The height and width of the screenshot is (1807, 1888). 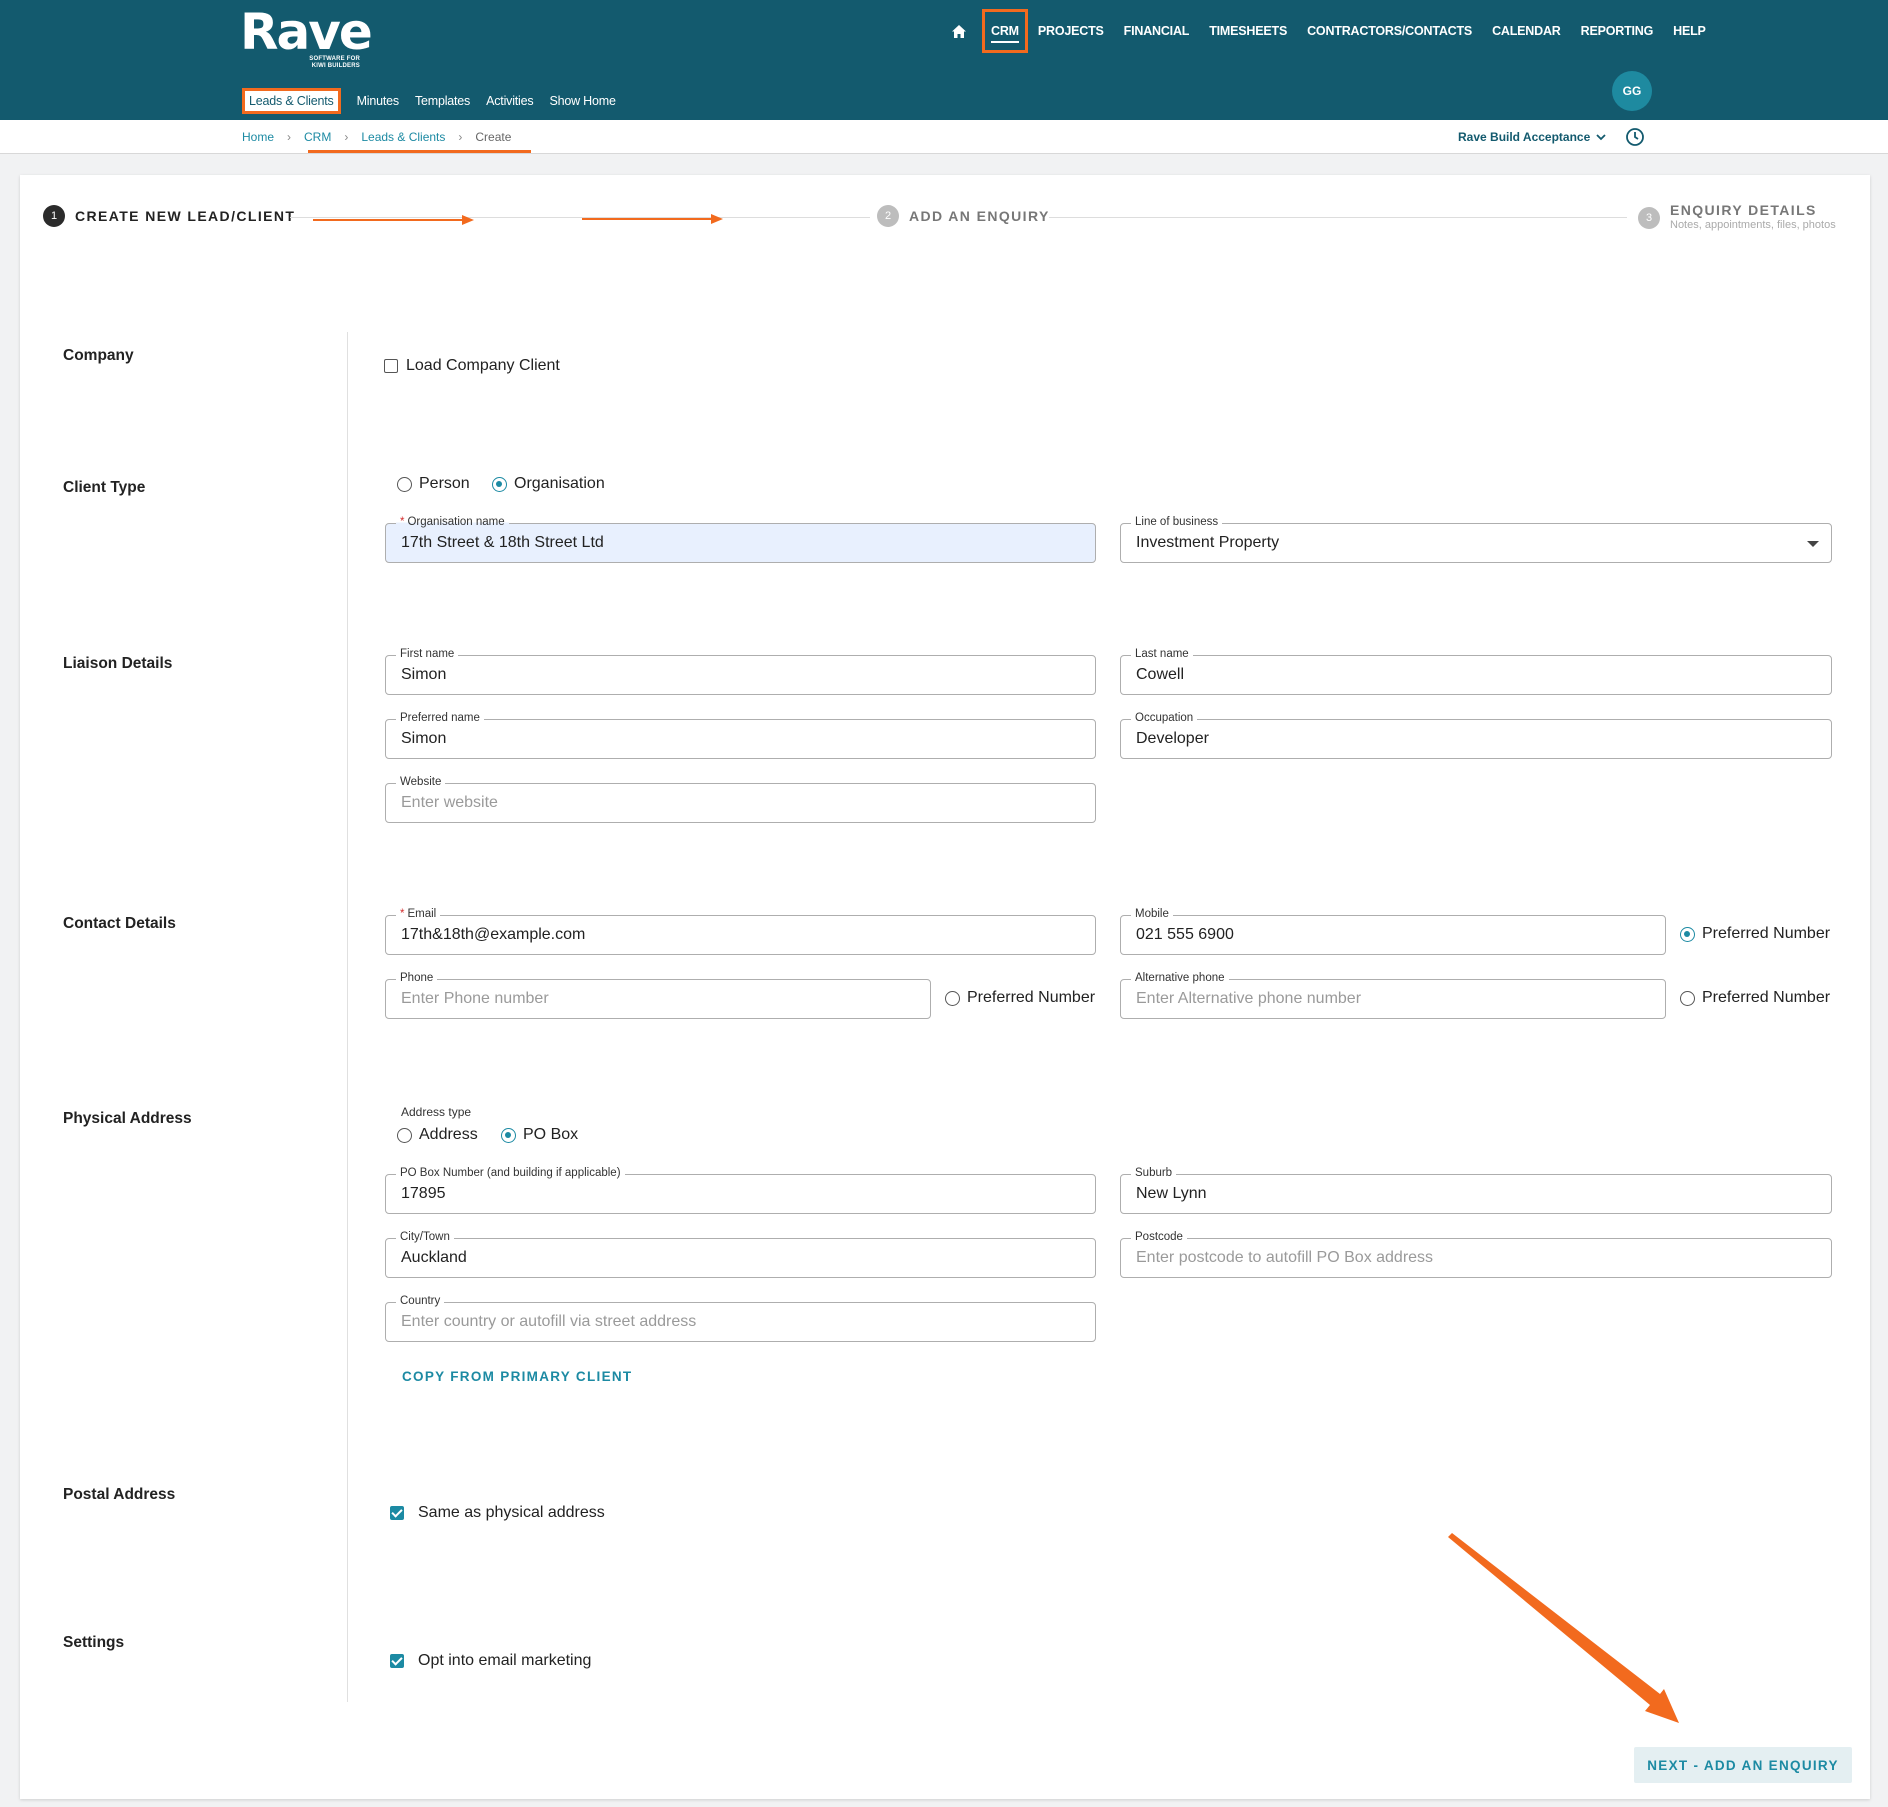 I want to click on email-field: * Email 17th&18th@example.com, so click(x=740, y=931).